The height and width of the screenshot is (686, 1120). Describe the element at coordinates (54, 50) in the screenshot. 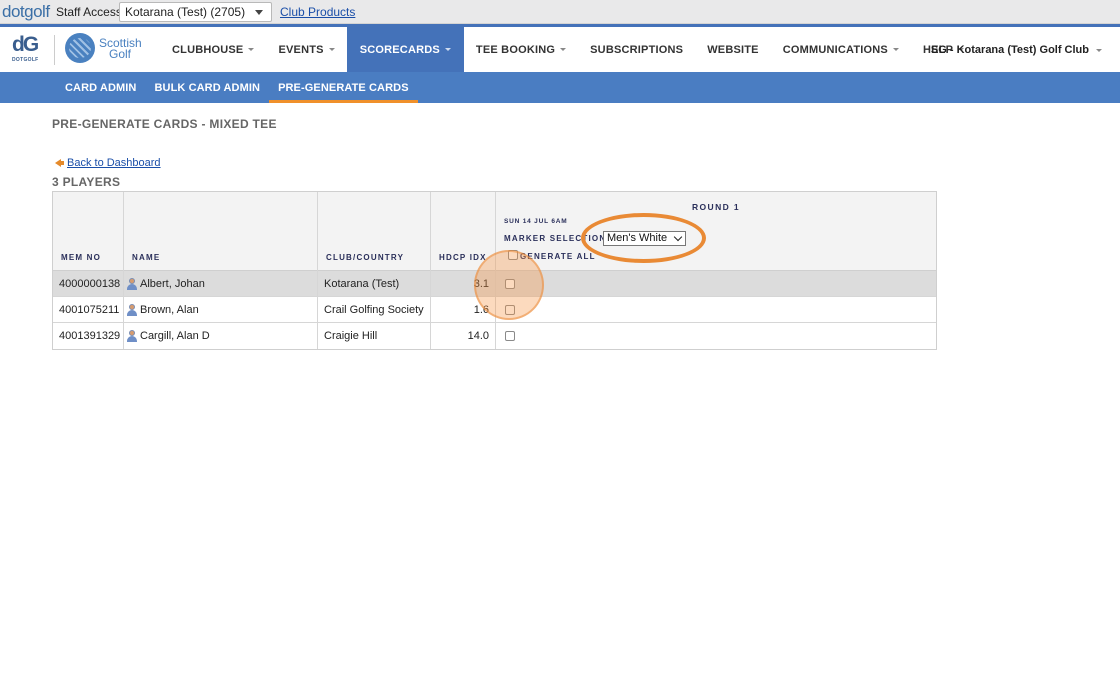

I see `nav-divider` at that location.